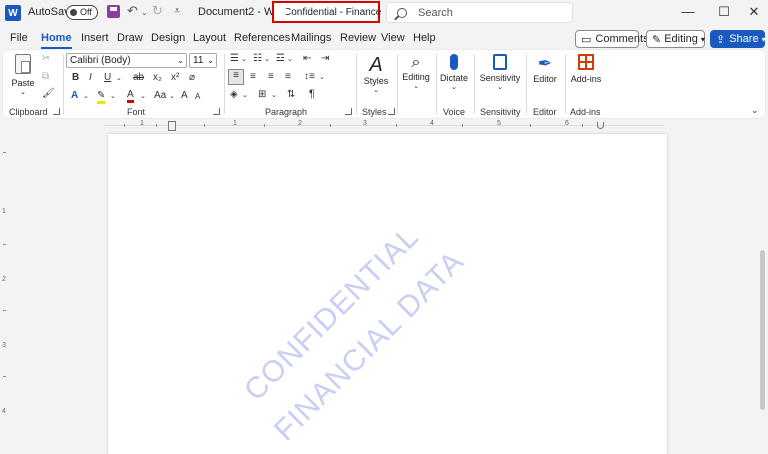 This screenshot has width=768, height=454. What do you see at coordinates (90, 77) in the screenshot?
I see `italic-button: I` at bounding box center [90, 77].